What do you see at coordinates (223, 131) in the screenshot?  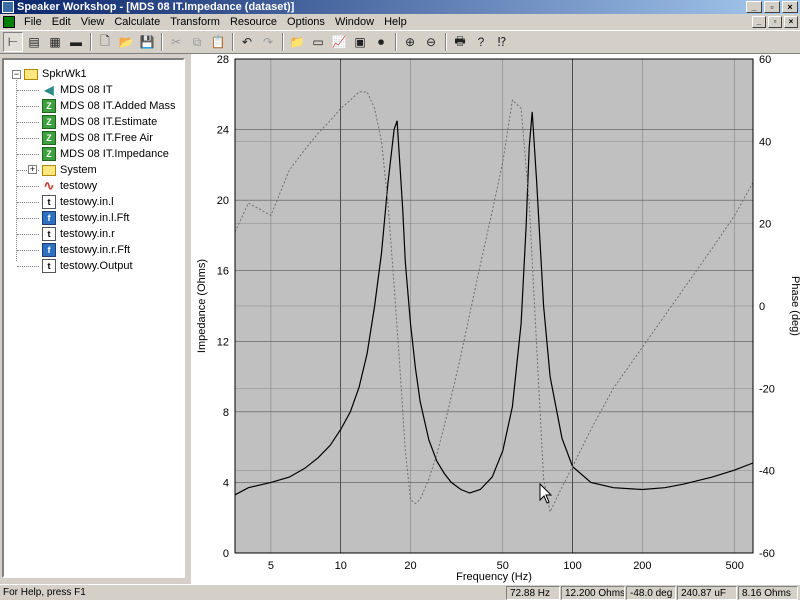 I see `y-tick-label: 24` at bounding box center [223, 131].